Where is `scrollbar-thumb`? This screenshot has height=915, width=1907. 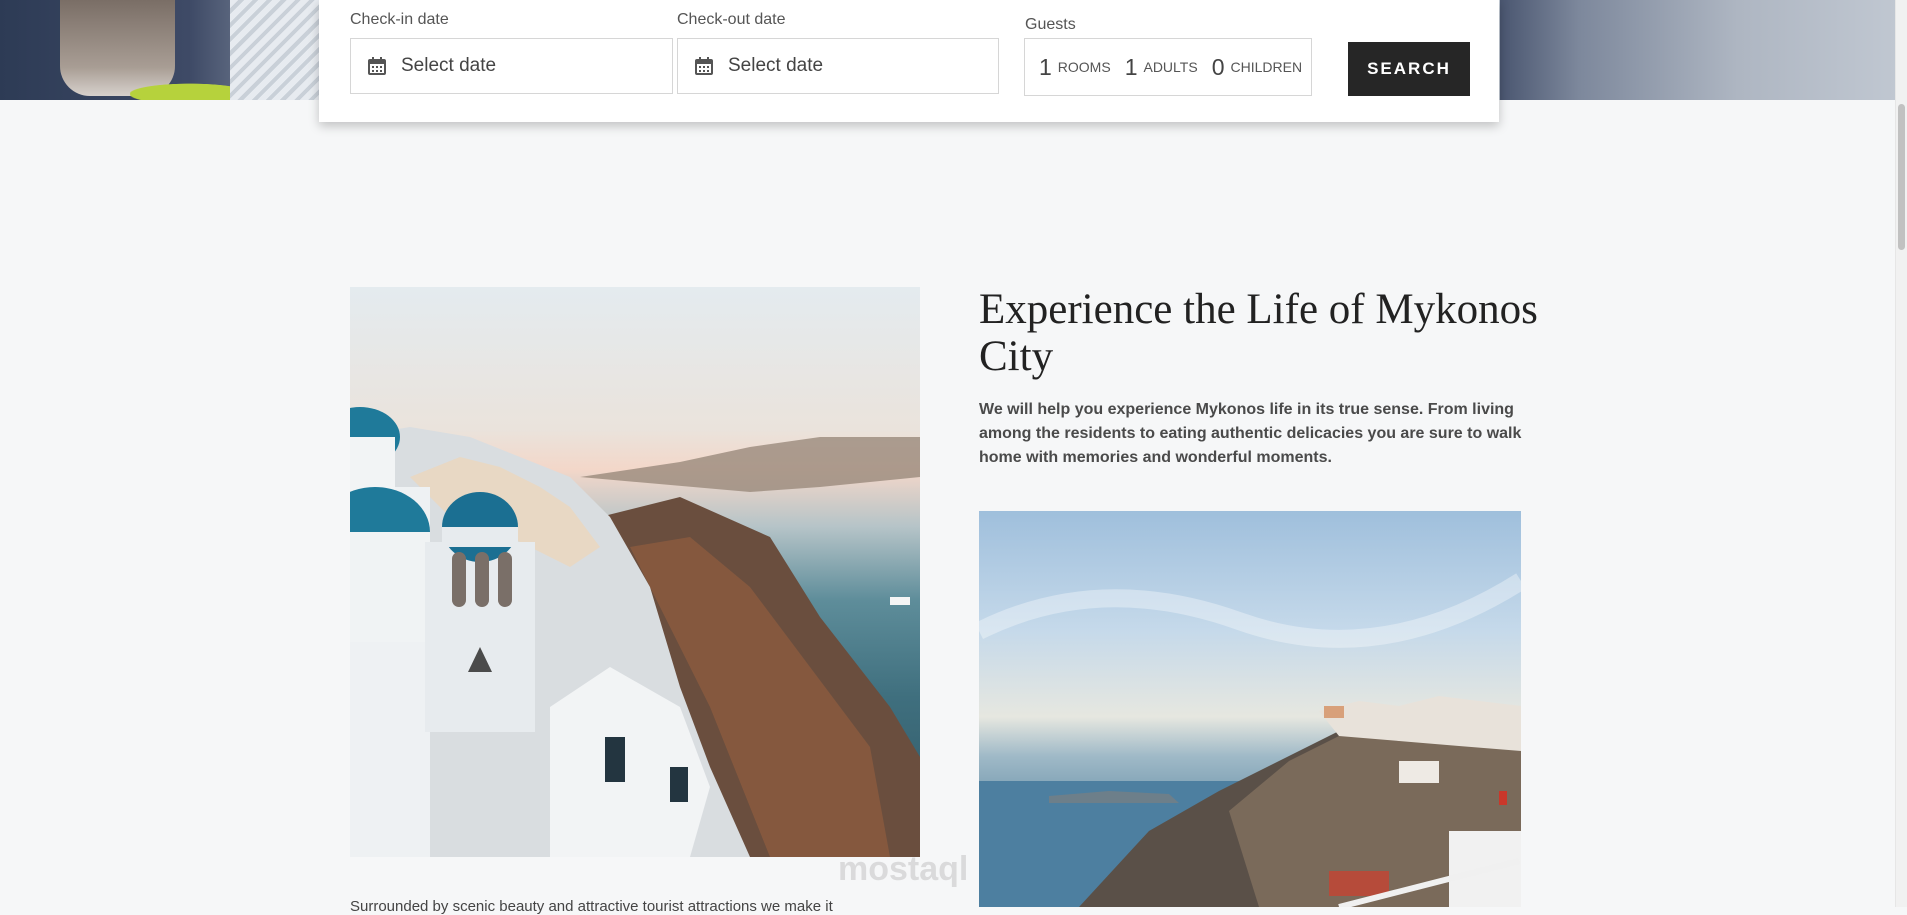 scrollbar-thumb is located at coordinates (1901, 177).